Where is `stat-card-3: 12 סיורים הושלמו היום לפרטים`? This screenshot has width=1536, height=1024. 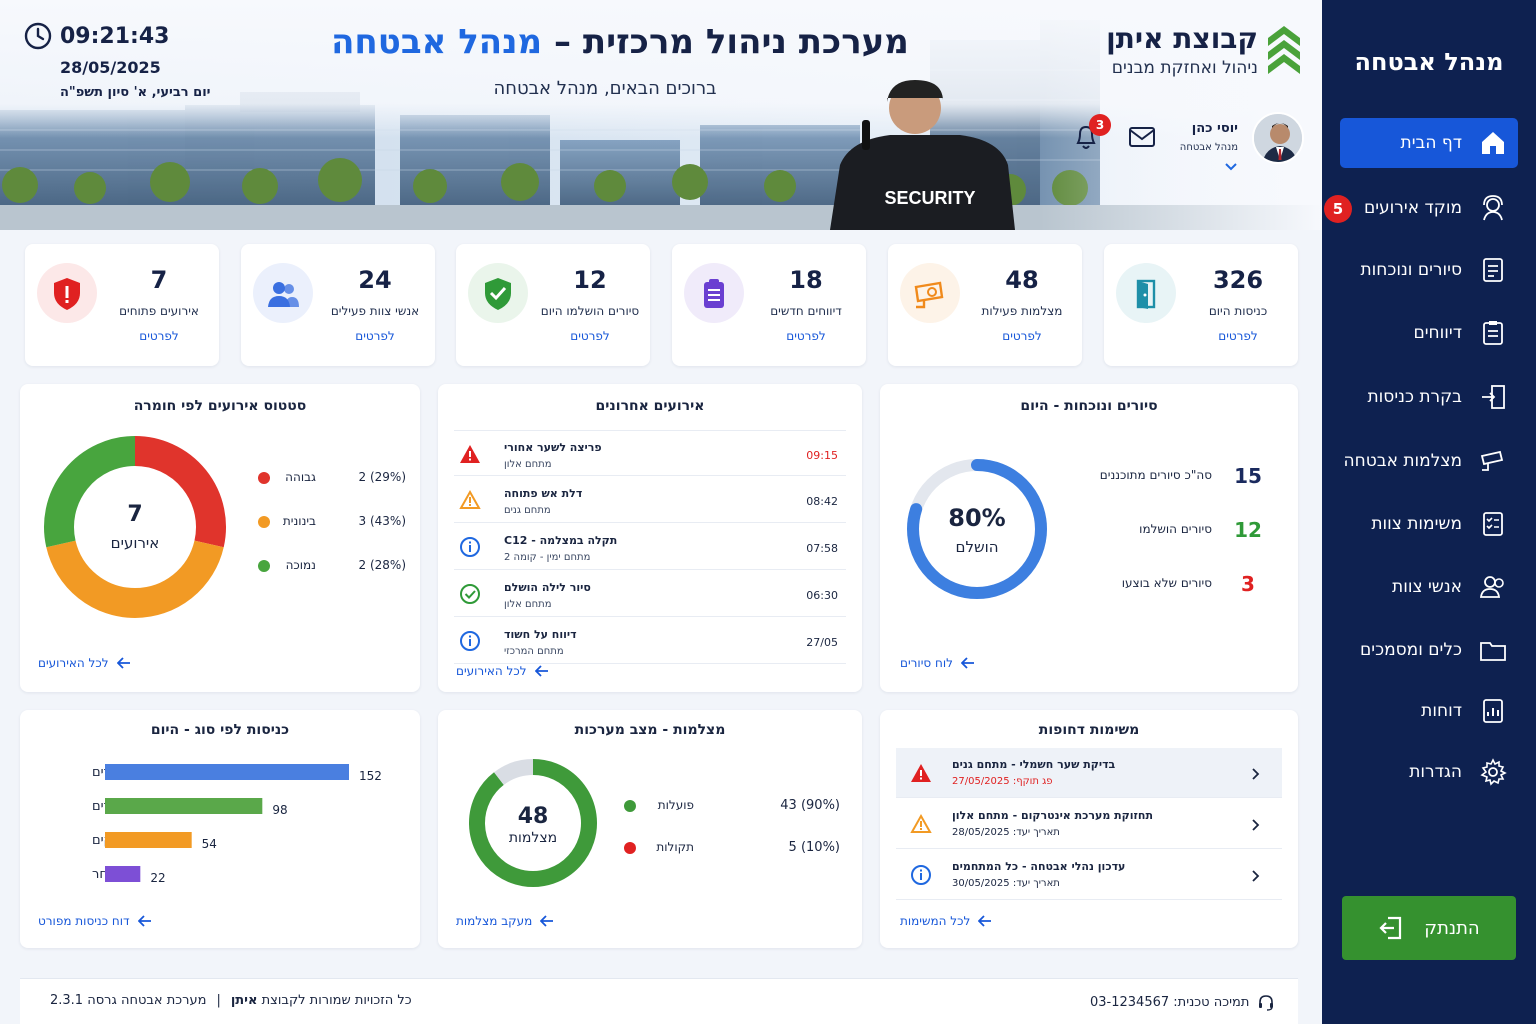 stat-card-3: 12 סיורים הושלמו היום לפרטים is located at coordinates (553, 305).